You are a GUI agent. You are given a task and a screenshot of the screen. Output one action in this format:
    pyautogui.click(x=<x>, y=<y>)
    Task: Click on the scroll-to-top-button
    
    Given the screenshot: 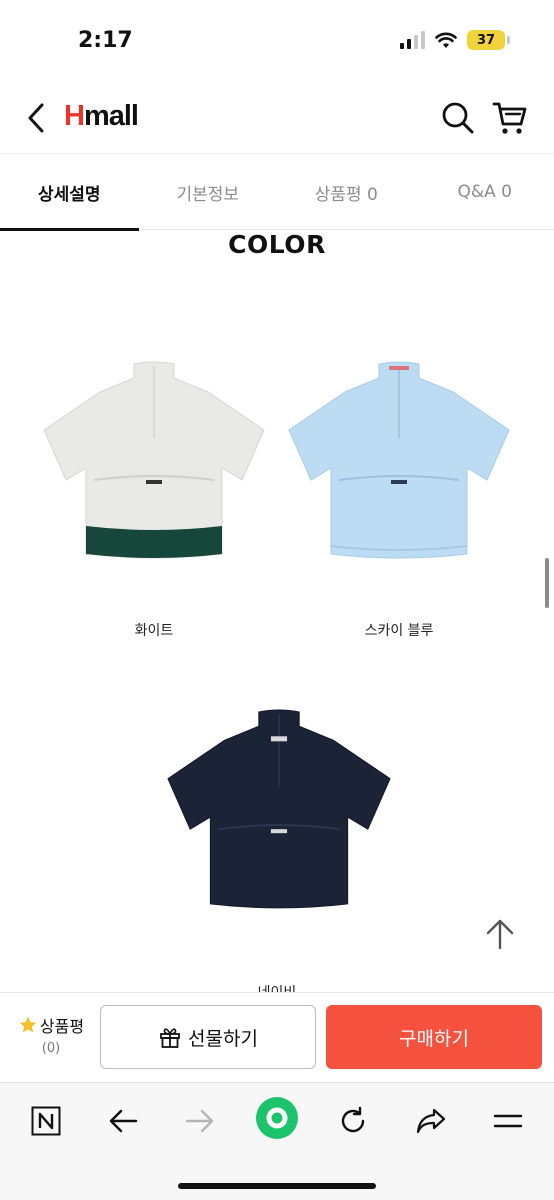 What is the action you would take?
    pyautogui.click(x=500, y=934)
    